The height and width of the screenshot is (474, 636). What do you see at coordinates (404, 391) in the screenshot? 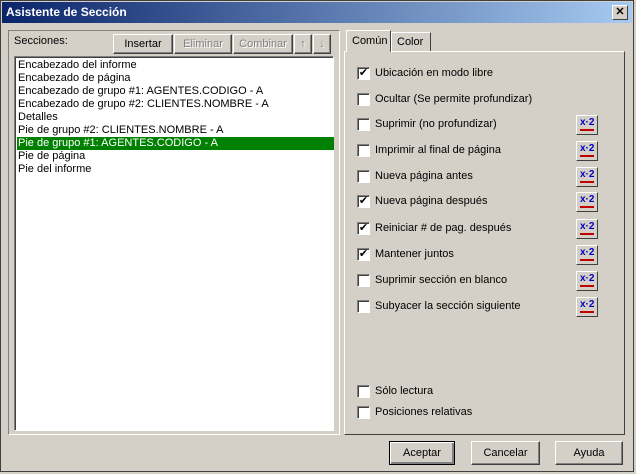
I see `bottom-option-label: Sólo lectura` at bounding box center [404, 391].